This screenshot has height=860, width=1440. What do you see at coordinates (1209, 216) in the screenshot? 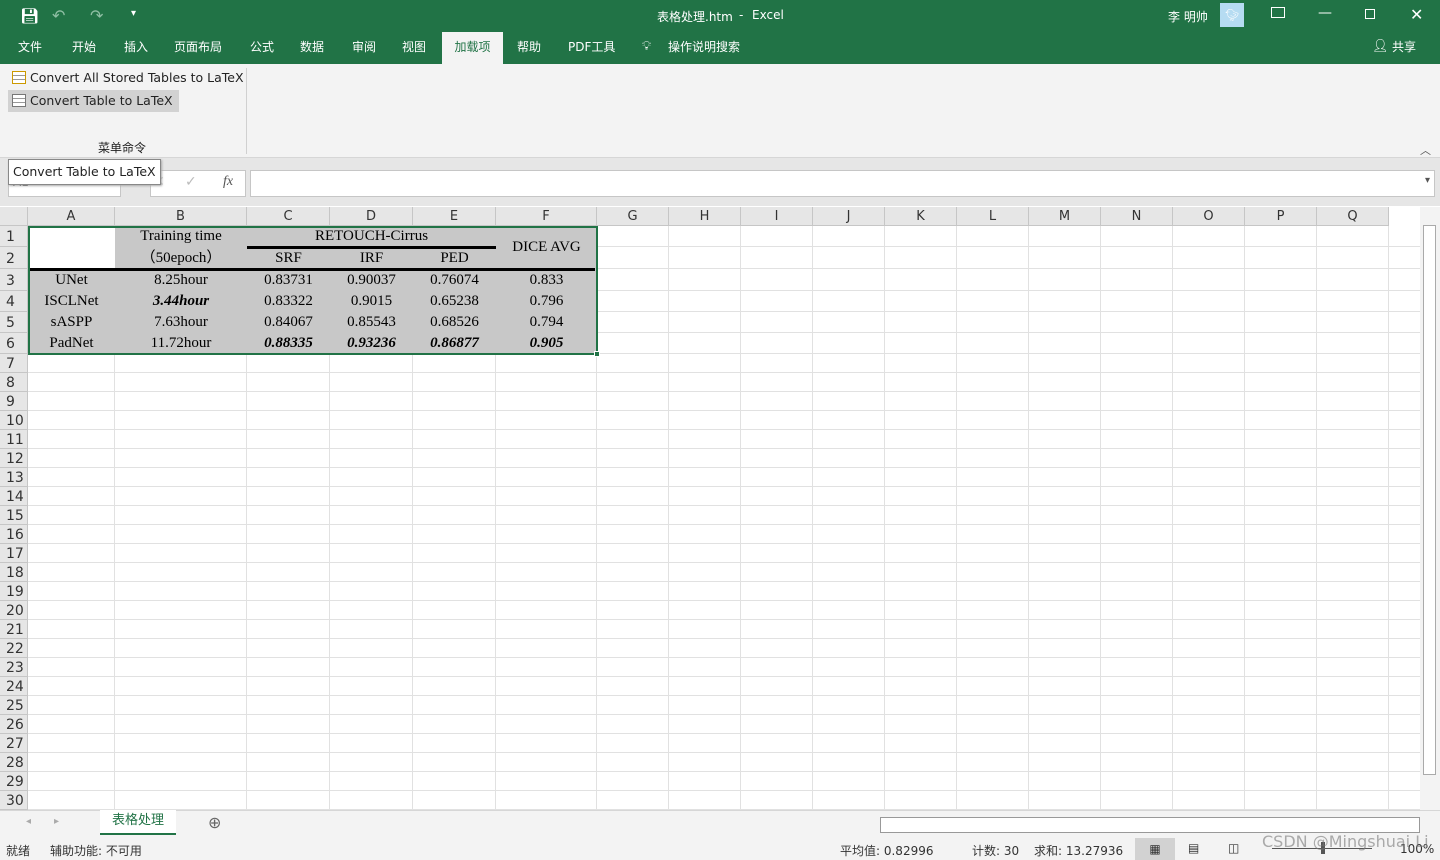
I see `column-header: O` at bounding box center [1209, 216].